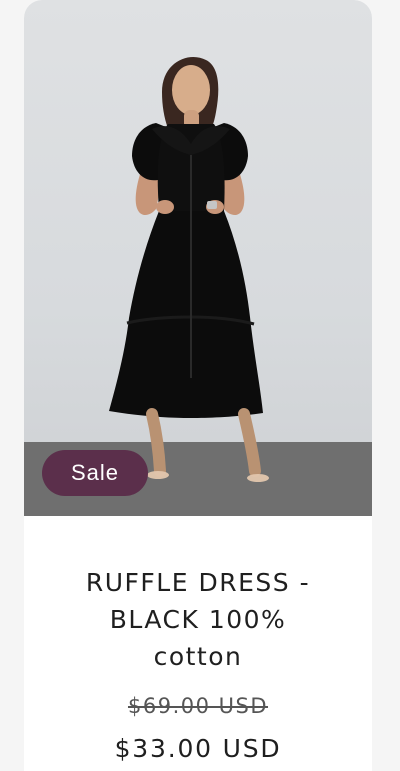 The width and height of the screenshot is (400, 771). I want to click on product-title-line-1: RUFFLE DRESS -, so click(198, 582).